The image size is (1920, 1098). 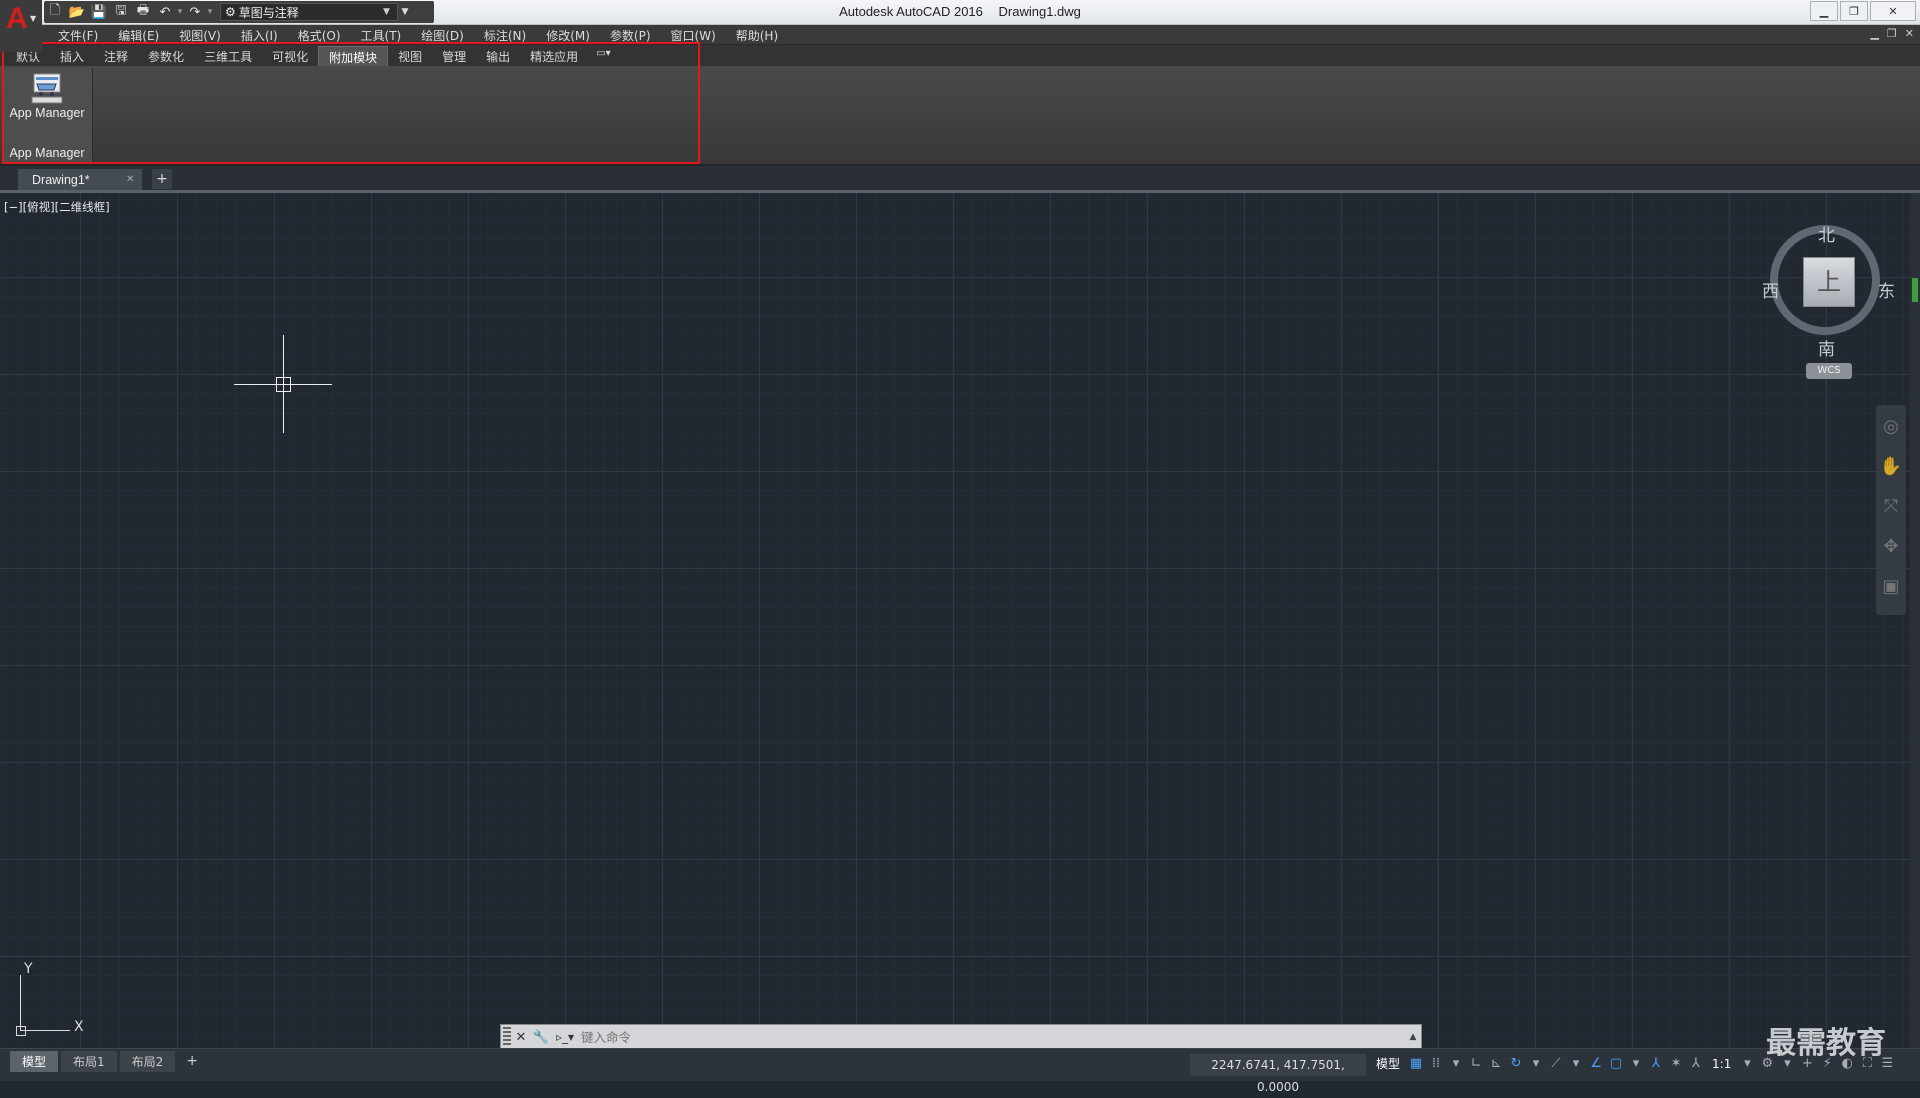 I want to click on ribbon-panel-area: App Manager App Manager, so click(x=960, y=115).